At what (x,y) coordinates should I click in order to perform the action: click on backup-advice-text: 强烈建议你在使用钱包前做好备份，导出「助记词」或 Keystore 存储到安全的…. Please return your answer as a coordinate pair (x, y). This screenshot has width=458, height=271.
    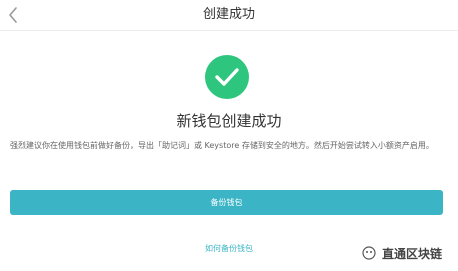
    Looking at the image, I should click on (222, 145).